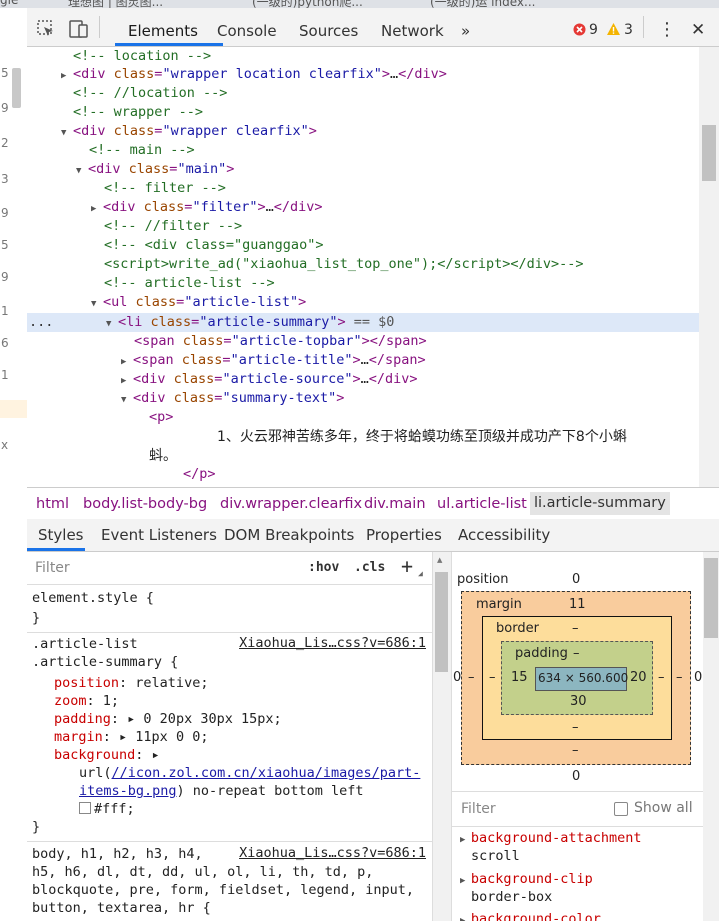  I want to click on warning-count: 3, so click(628, 30).